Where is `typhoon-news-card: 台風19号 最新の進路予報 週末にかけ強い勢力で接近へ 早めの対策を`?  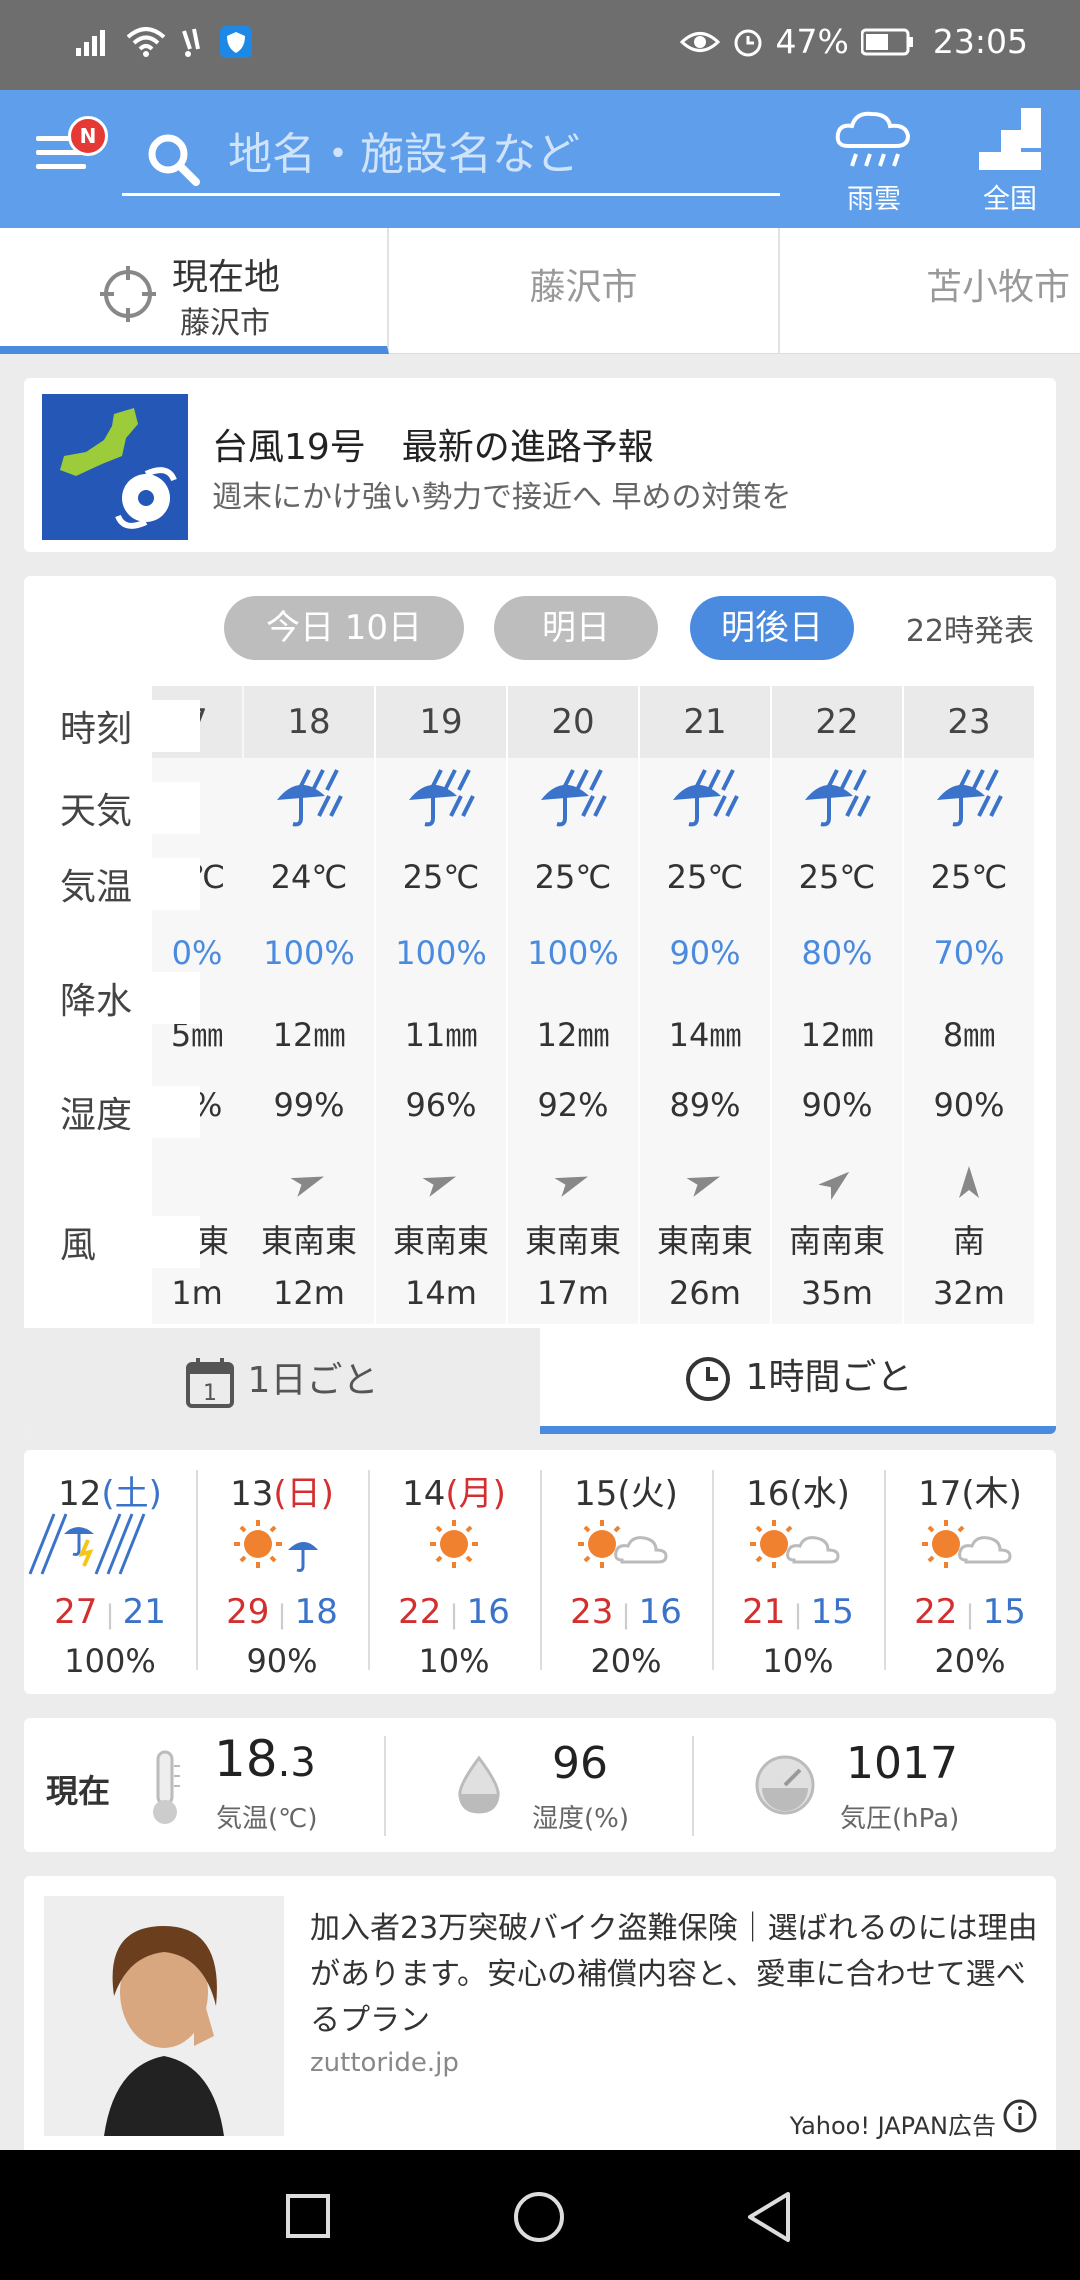
typhoon-news-card: 台風19号 最新の進路予報 週末にかけ強い勢力で接近へ 早めの対策を is located at coordinates (540, 465).